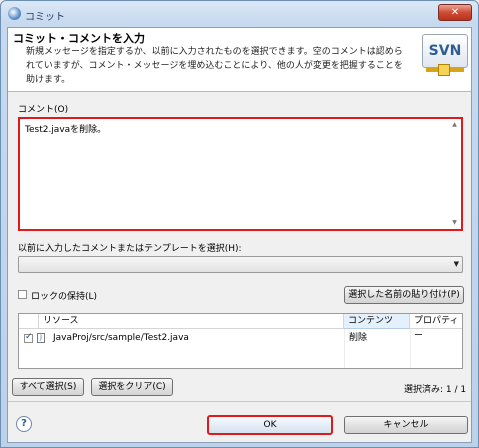 This screenshot has width=479, height=448. What do you see at coordinates (270, 425) in the screenshot?
I see `ok-button: OK` at bounding box center [270, 425].